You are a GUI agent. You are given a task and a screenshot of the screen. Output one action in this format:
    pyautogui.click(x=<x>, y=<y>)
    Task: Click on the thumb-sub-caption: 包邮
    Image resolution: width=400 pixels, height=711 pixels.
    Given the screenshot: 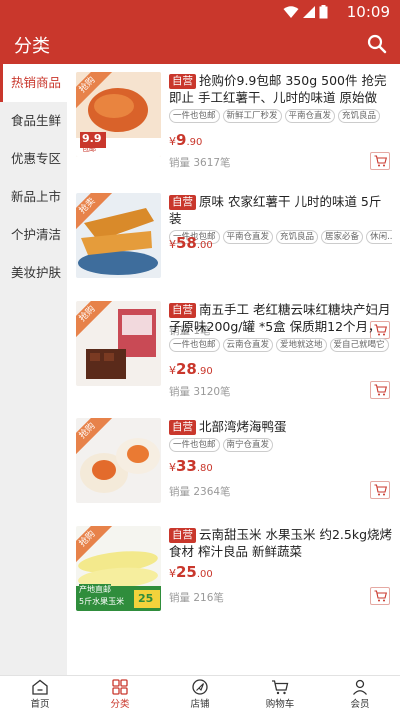 What is the action you would take?
    pyautogui.click(x=89, y=149)
    